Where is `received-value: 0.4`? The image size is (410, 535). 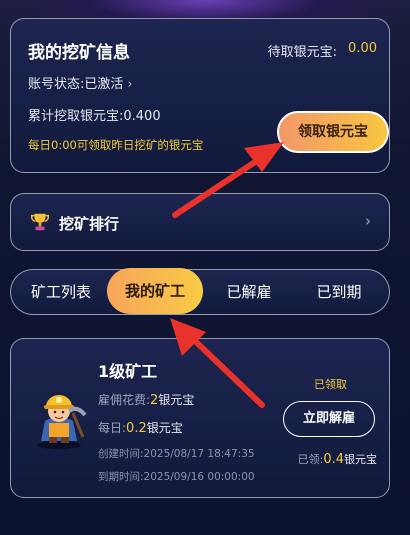
received-value: 0.4 is located at coordinates (333, 459).